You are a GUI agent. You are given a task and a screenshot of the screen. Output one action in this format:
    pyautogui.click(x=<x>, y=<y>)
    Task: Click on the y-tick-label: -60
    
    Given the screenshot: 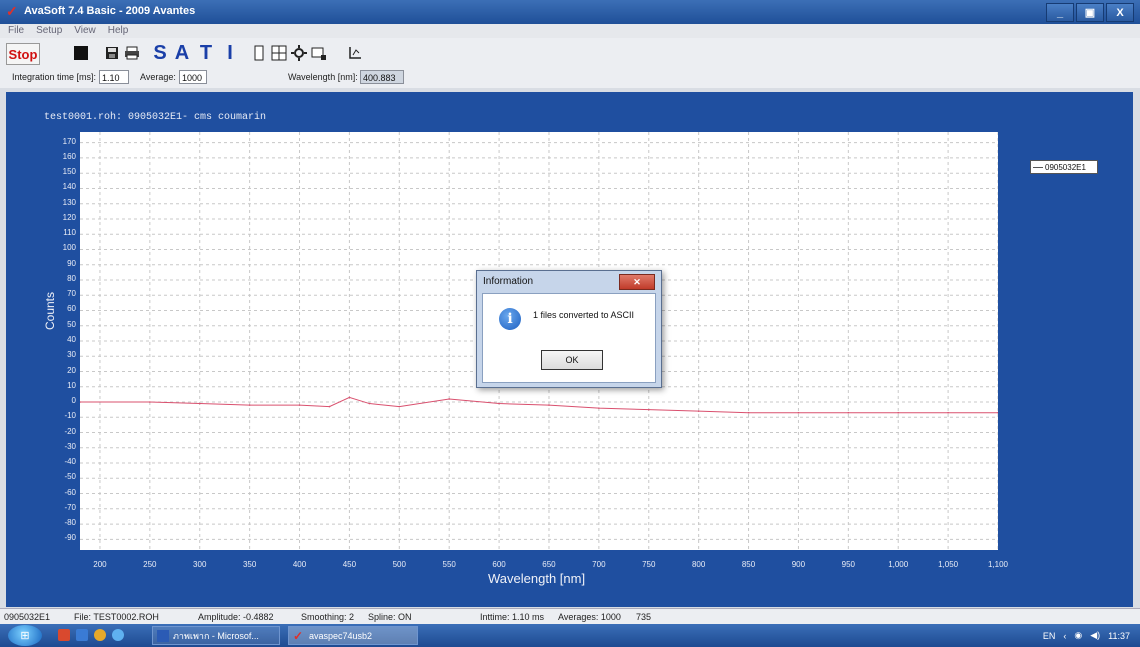 What is the action you would take?
    pyautogui.click(x=70, y=492)
    